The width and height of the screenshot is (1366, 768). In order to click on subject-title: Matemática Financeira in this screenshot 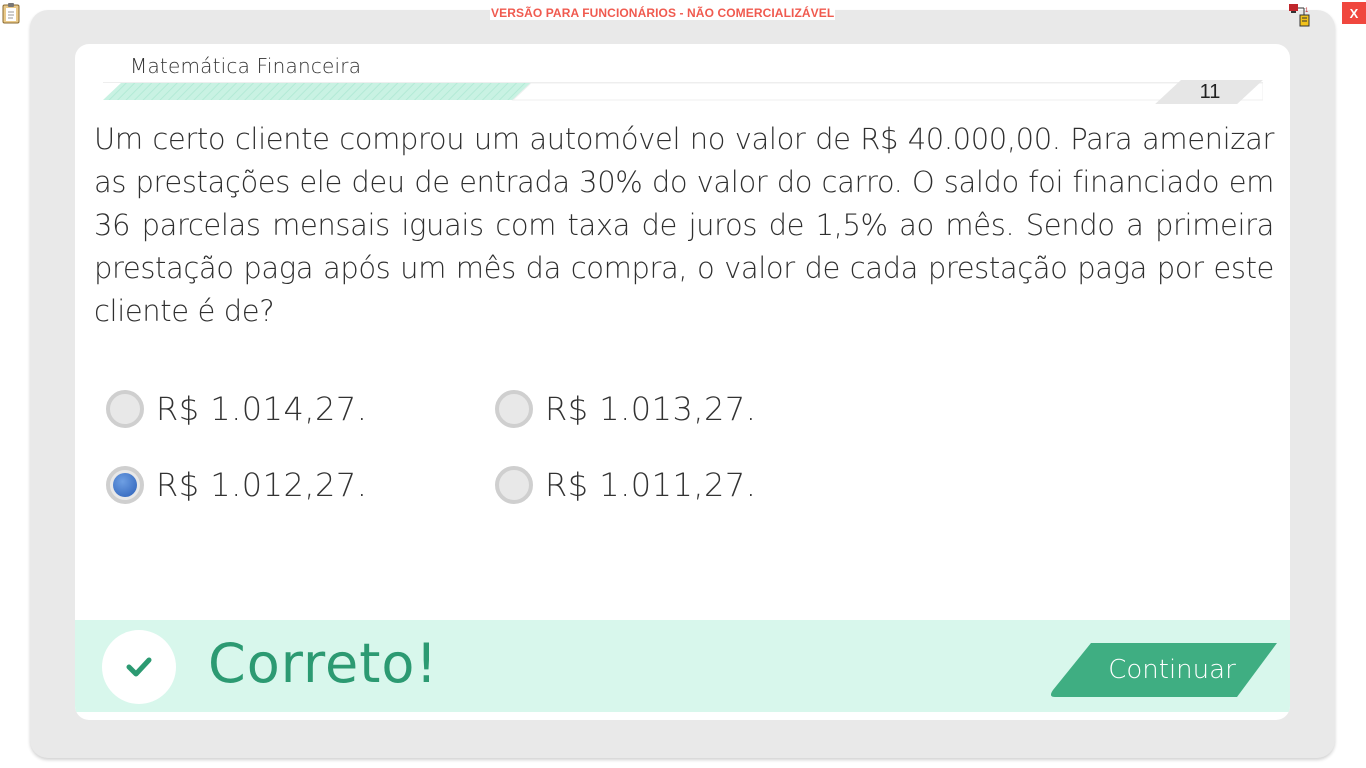, I will do `click(246, 66)`.